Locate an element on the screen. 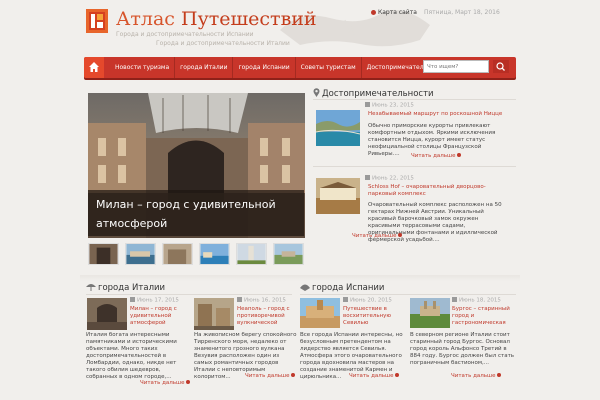  post-date: Июнь 20, 2015 is located at coordinates (367, 300).